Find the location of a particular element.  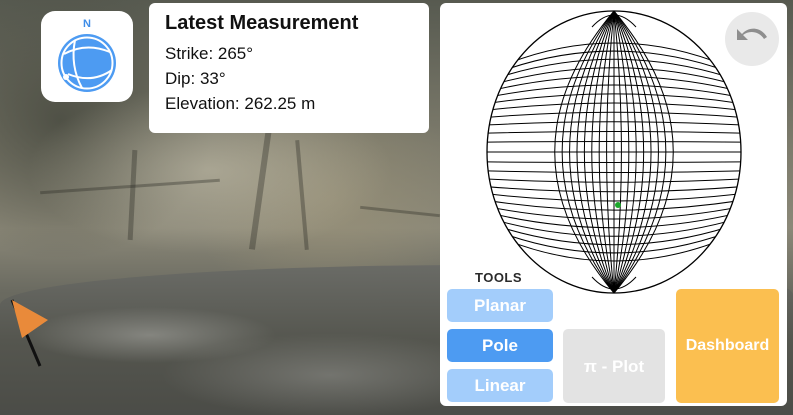

planar-button: Planar is located at coordinates (500, 305).